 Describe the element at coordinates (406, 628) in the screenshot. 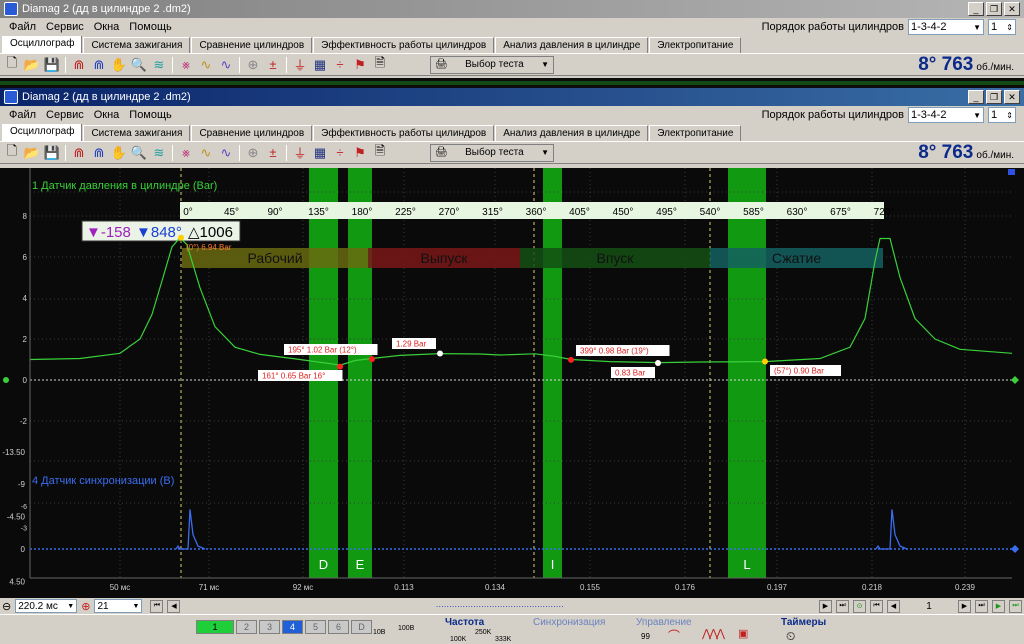

I see `voltage-100: 100В` at that location.